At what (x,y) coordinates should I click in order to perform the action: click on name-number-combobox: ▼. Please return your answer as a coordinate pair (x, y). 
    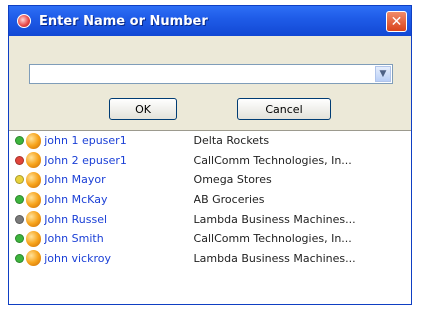
    Looking at the image, I should click on (211, 75).